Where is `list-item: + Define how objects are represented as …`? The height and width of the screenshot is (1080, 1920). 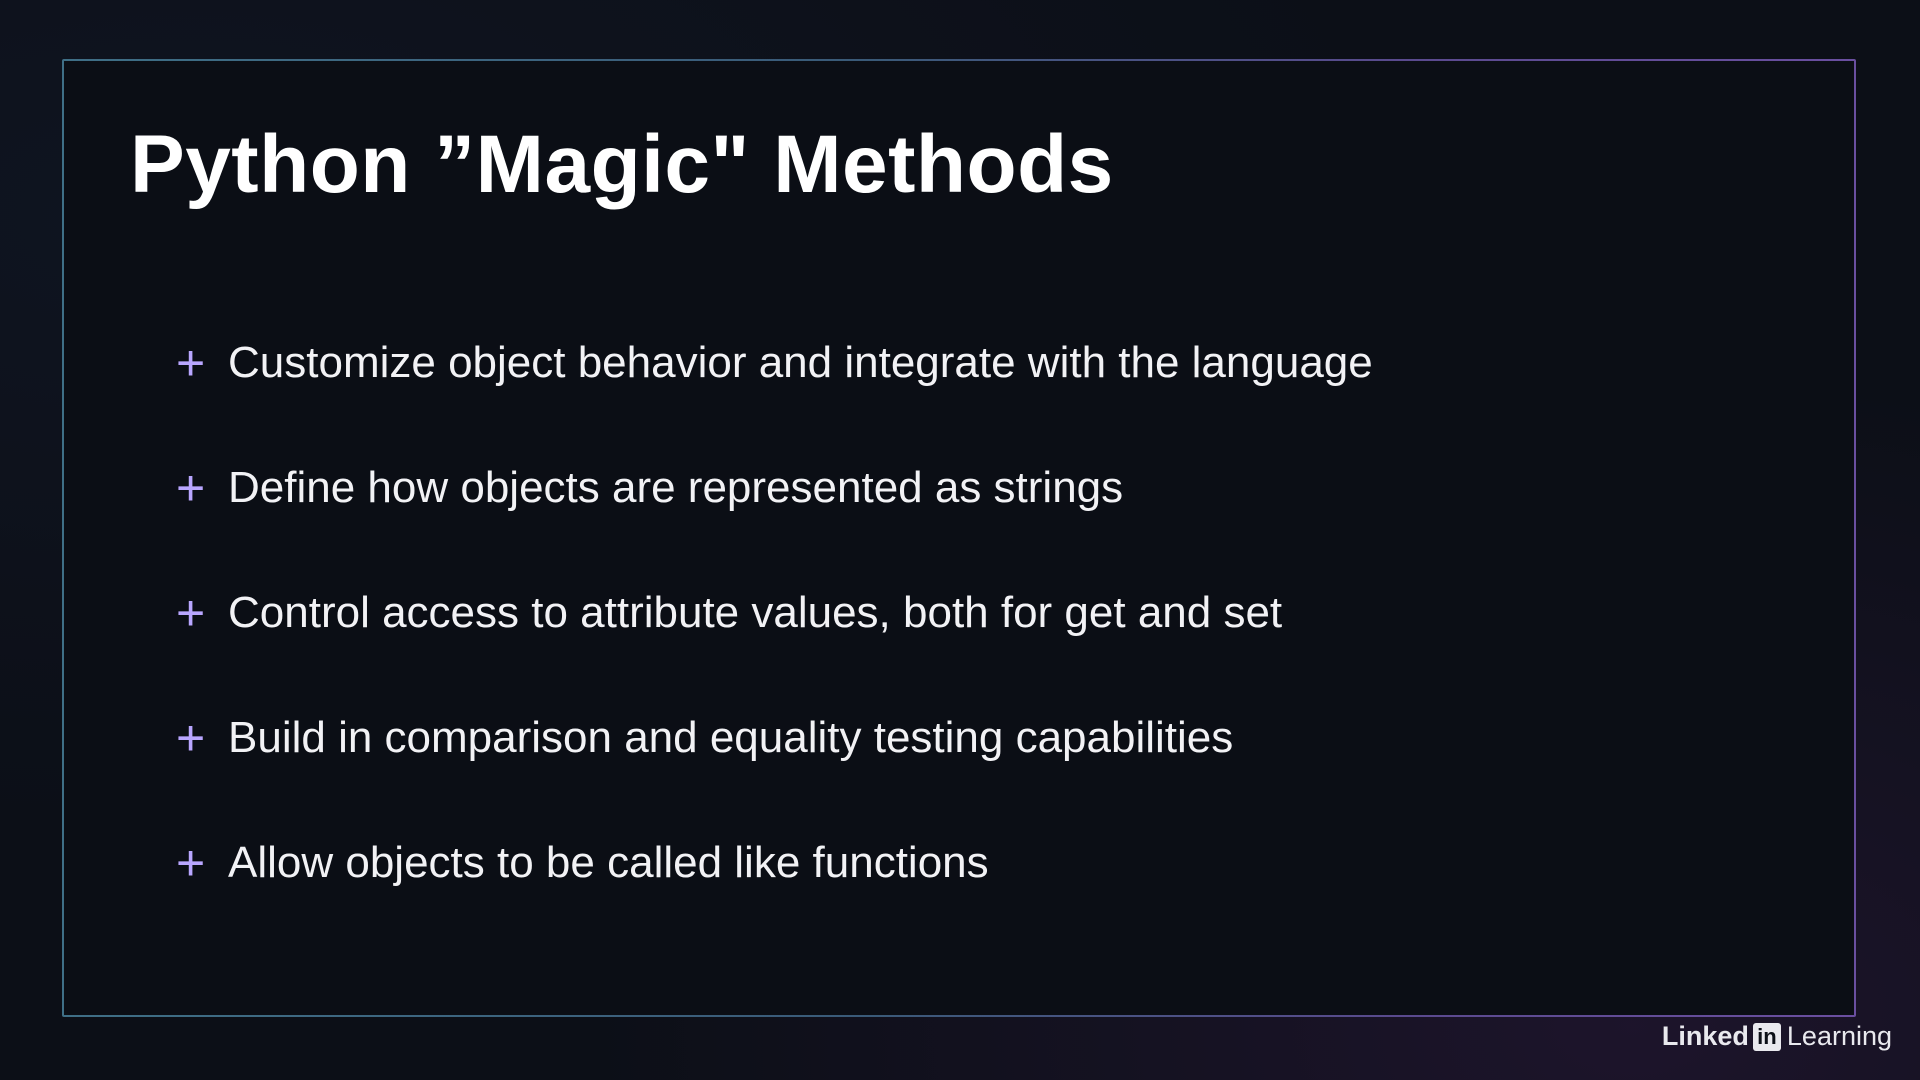
list-item: + Define how objects are represented as … is located at coordinates (774, 487).